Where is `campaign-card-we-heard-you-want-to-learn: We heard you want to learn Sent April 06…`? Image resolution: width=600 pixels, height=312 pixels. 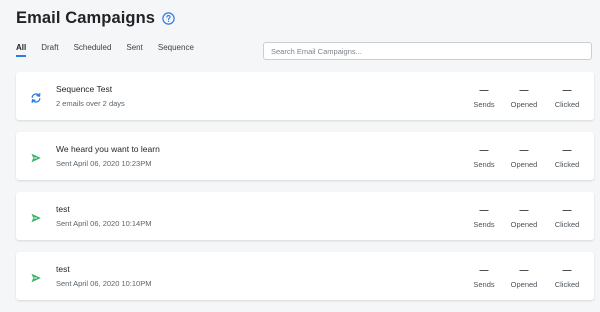
campaign-card-we-heard-you-want-to-learn: We heard you want to learn Sent April 06… is located at coordinates (305, 156).